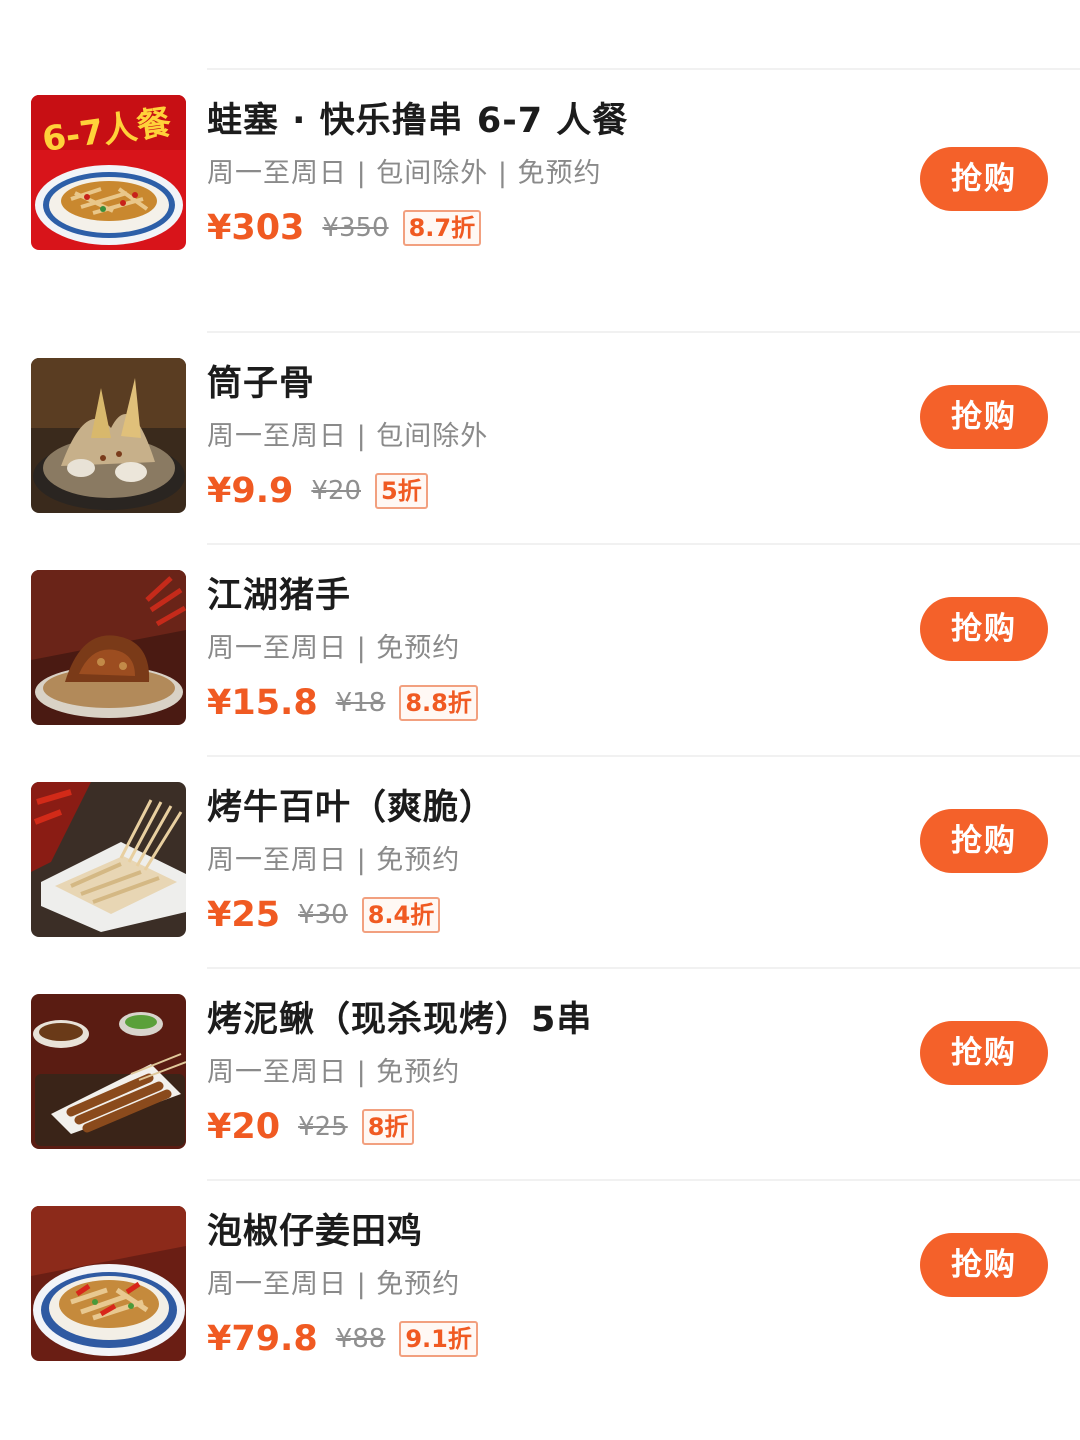  What do you see at coordinates (540, 438) in the screenshot?
I see `deal-item: 筒子骨 周一至周日 | 包间除外 ¥9.9 ¥20 5折 抢购` at bounding box center [540, 438].